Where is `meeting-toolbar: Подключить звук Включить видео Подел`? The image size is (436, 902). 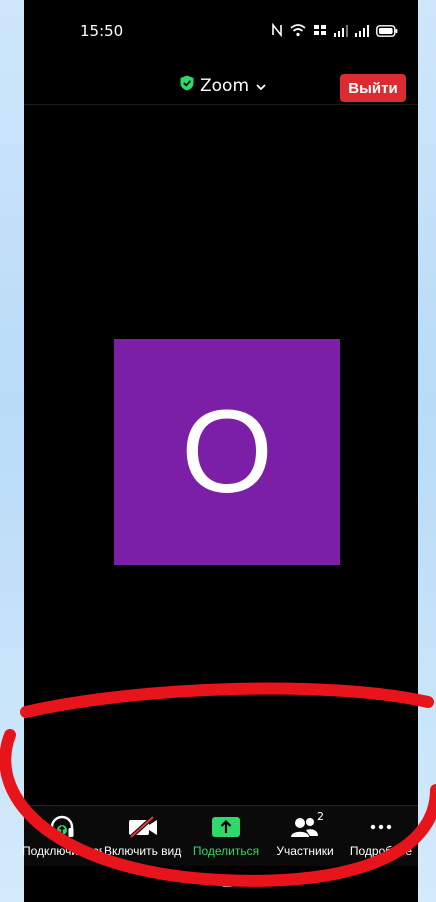 meeting-toolbar: Подключить звук Включить видео Подел is located at coordinates (221, 835).